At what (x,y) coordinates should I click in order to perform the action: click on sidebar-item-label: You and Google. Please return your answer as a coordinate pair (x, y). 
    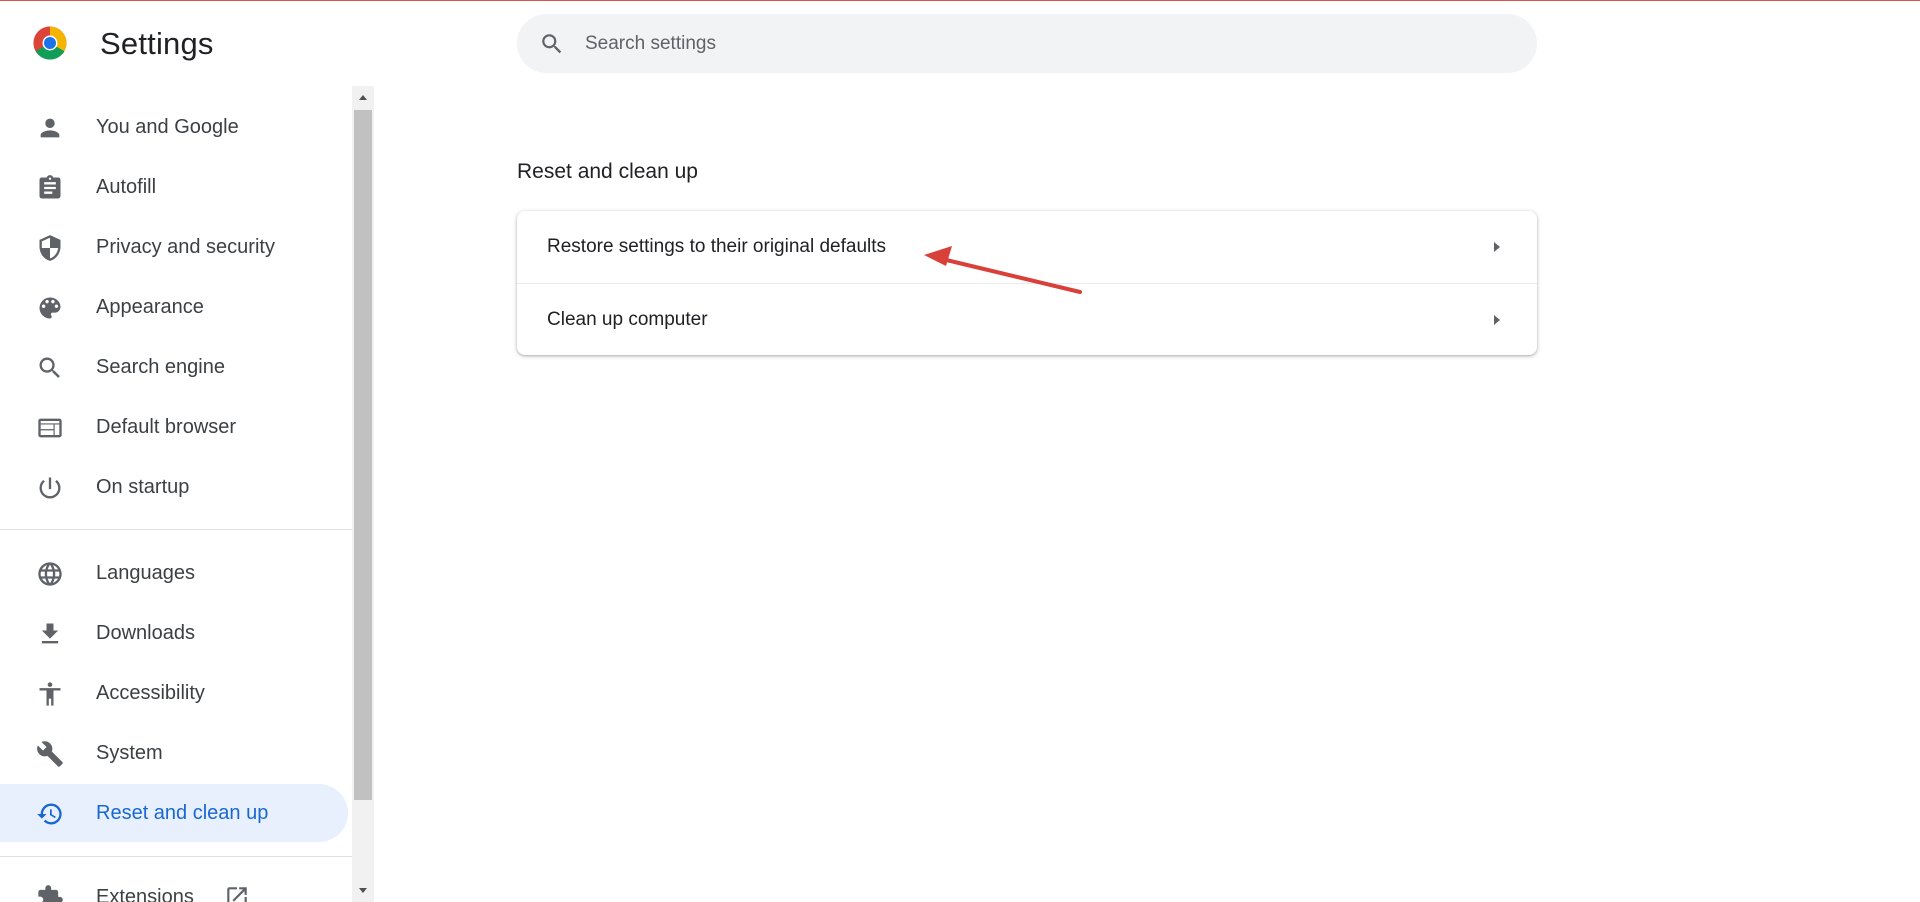
    Looking at the image, I should click on (167, 127).